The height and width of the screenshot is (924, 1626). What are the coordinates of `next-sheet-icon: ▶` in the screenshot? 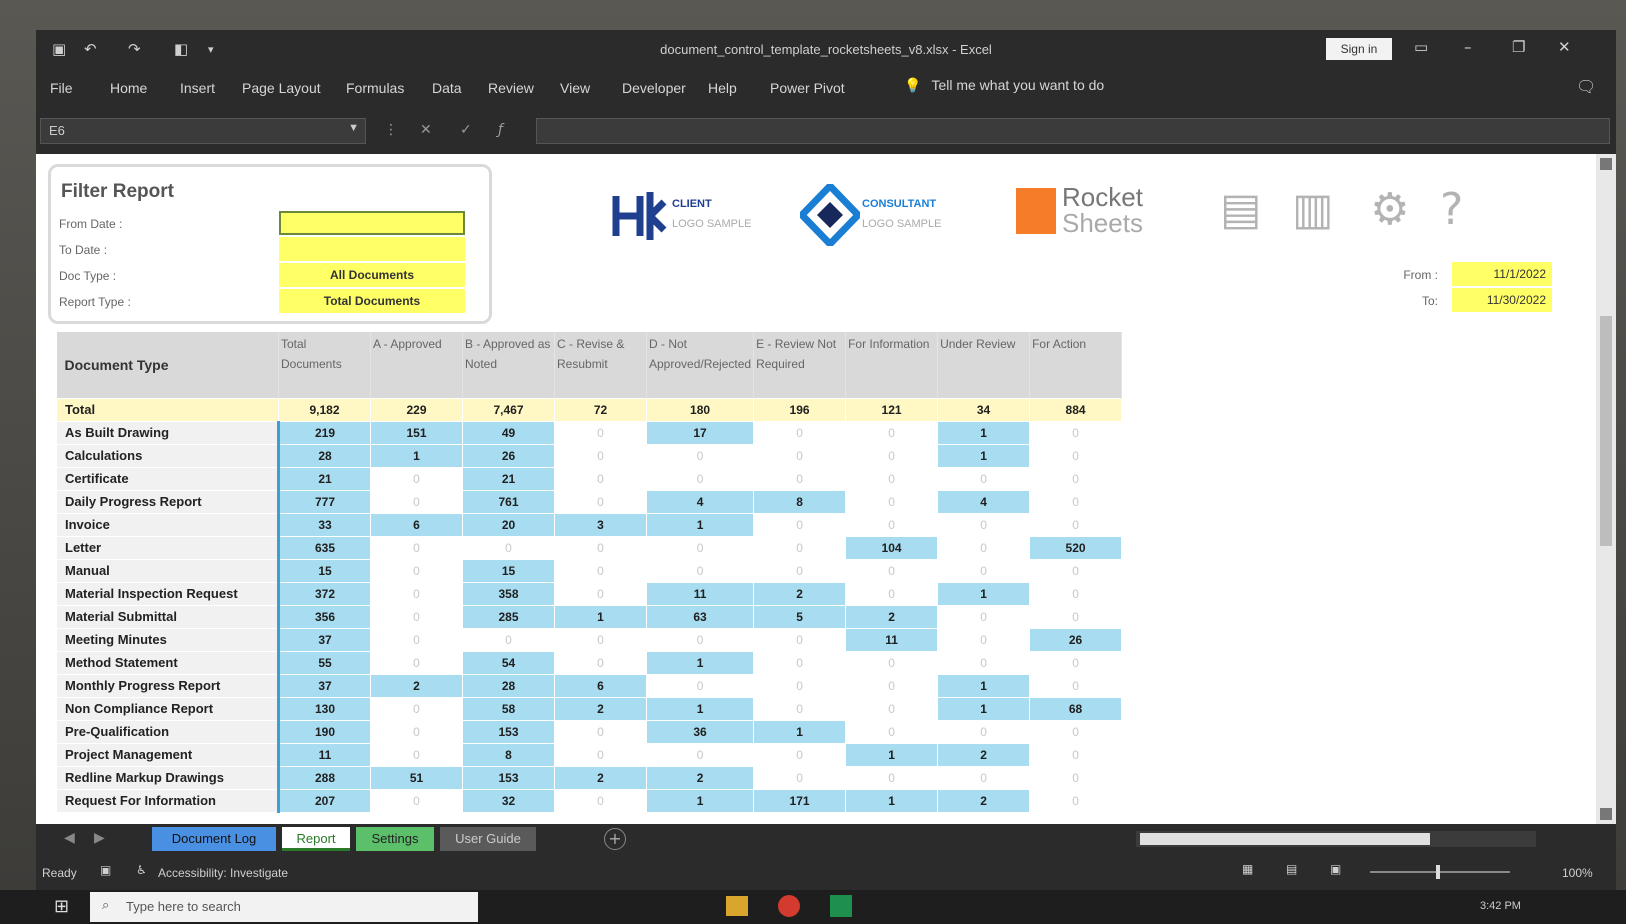 It's located at (99, 838).